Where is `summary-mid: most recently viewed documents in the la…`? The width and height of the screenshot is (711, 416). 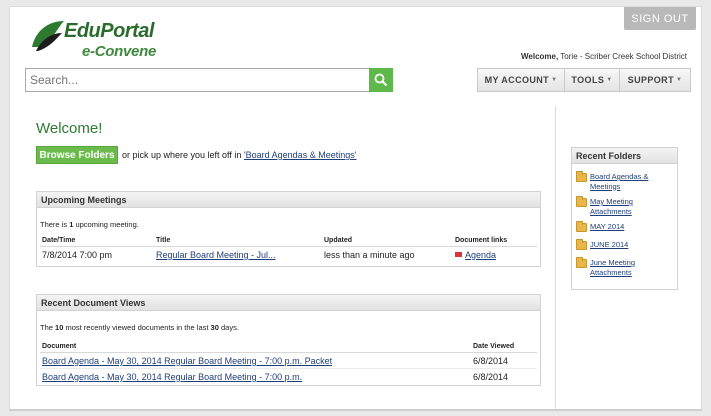
summary-mid: most recently viewed documents in the la… is located at coordinates (137, 327).